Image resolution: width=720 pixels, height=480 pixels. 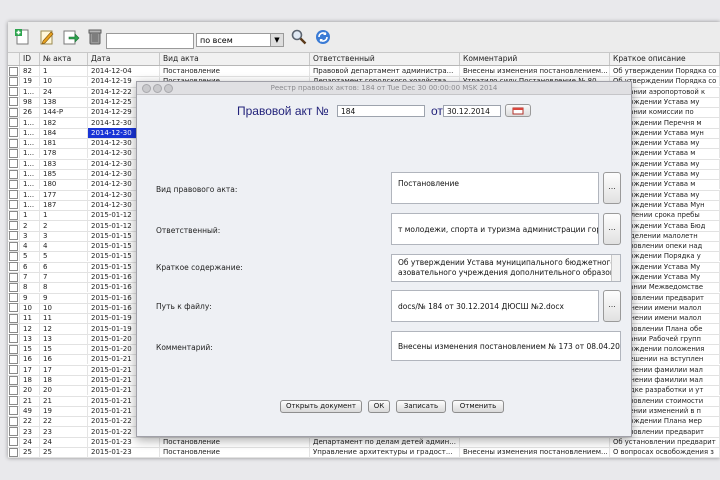 I want to click on cancel-button: Отменить, so click(x=478, y=406).